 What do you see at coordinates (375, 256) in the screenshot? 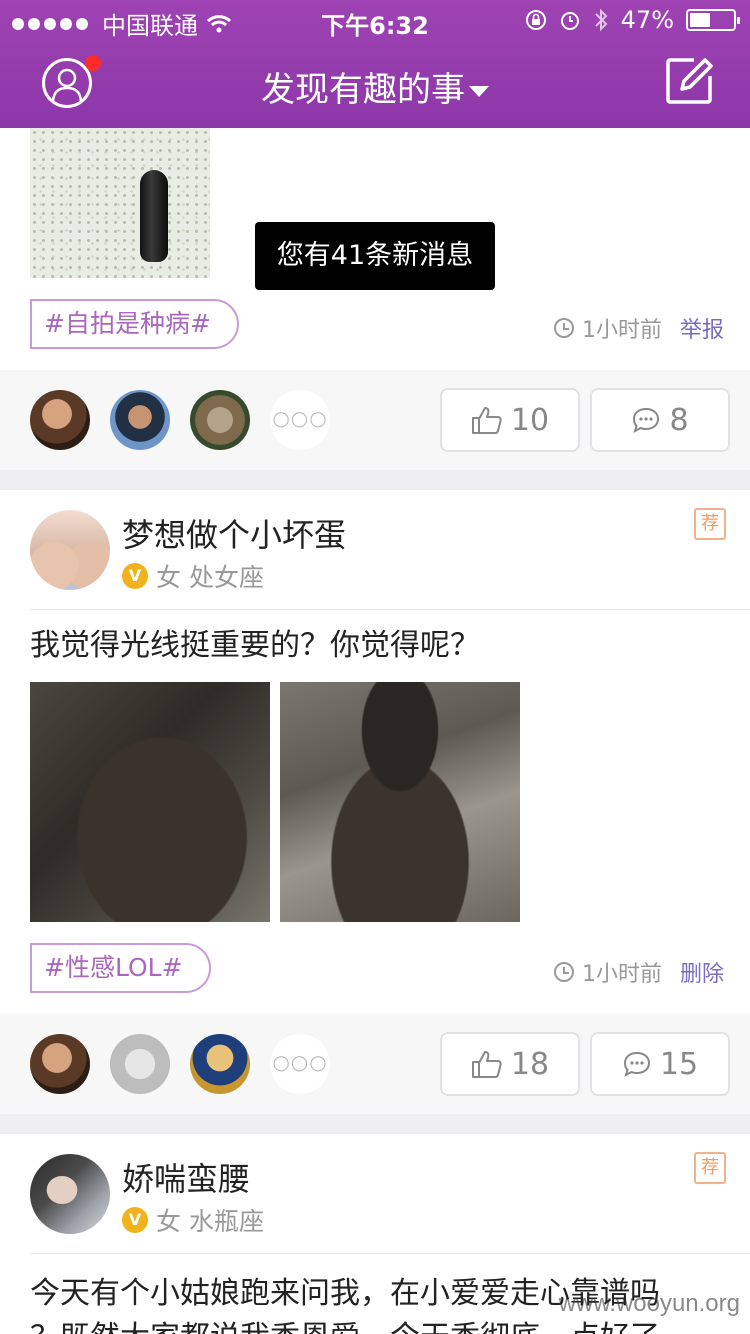
I see `new-messages-toast: 您有41条新消息` at bounding box center [375, 256].